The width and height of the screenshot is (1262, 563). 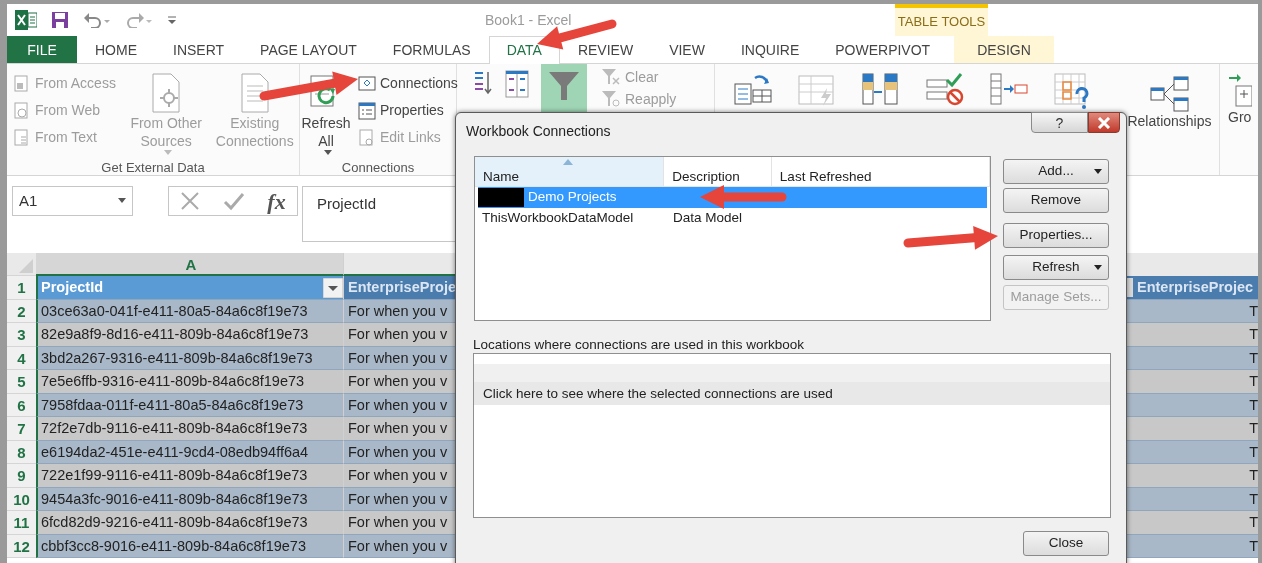 I want to click on ribbon-tab: PAGE LAYOUT, so click(x=308, y=49).